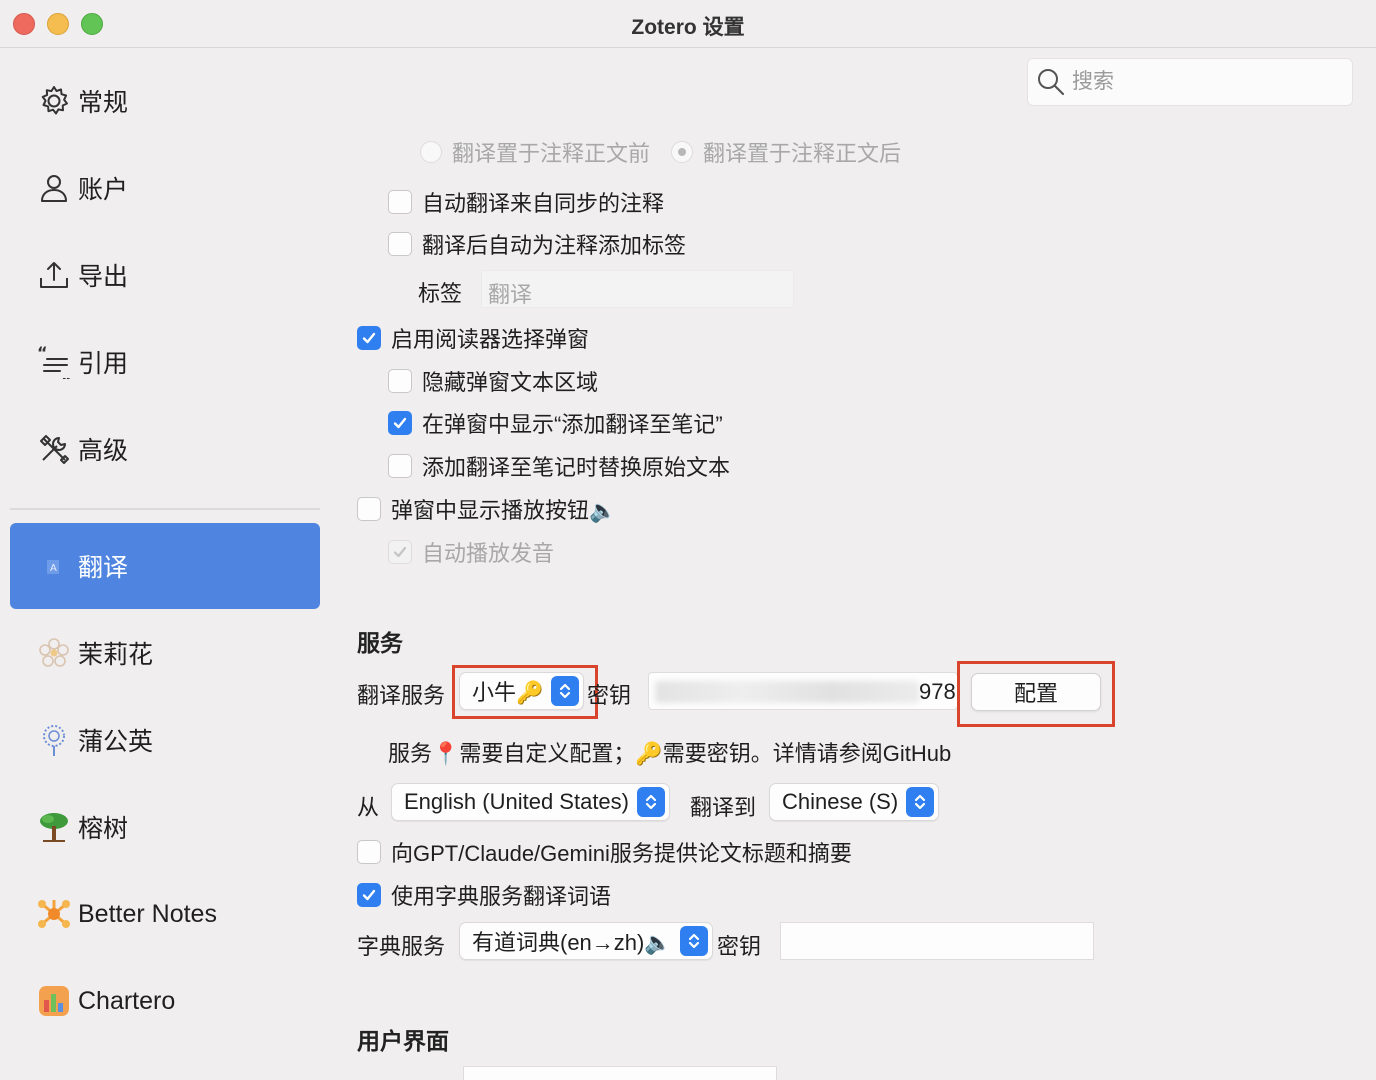  I want to click on tools-icon, so click(54, 449).